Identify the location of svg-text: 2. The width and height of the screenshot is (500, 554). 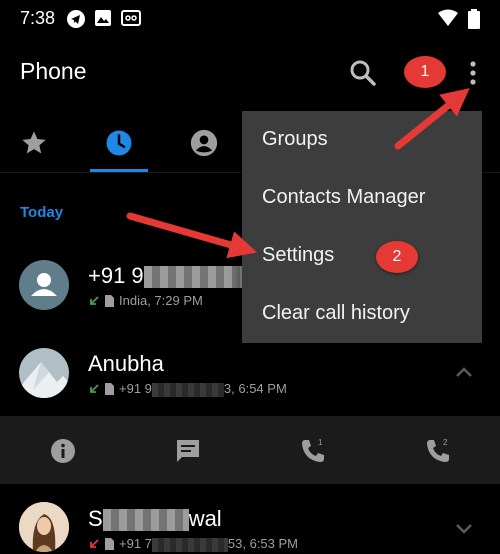
(445, 442).